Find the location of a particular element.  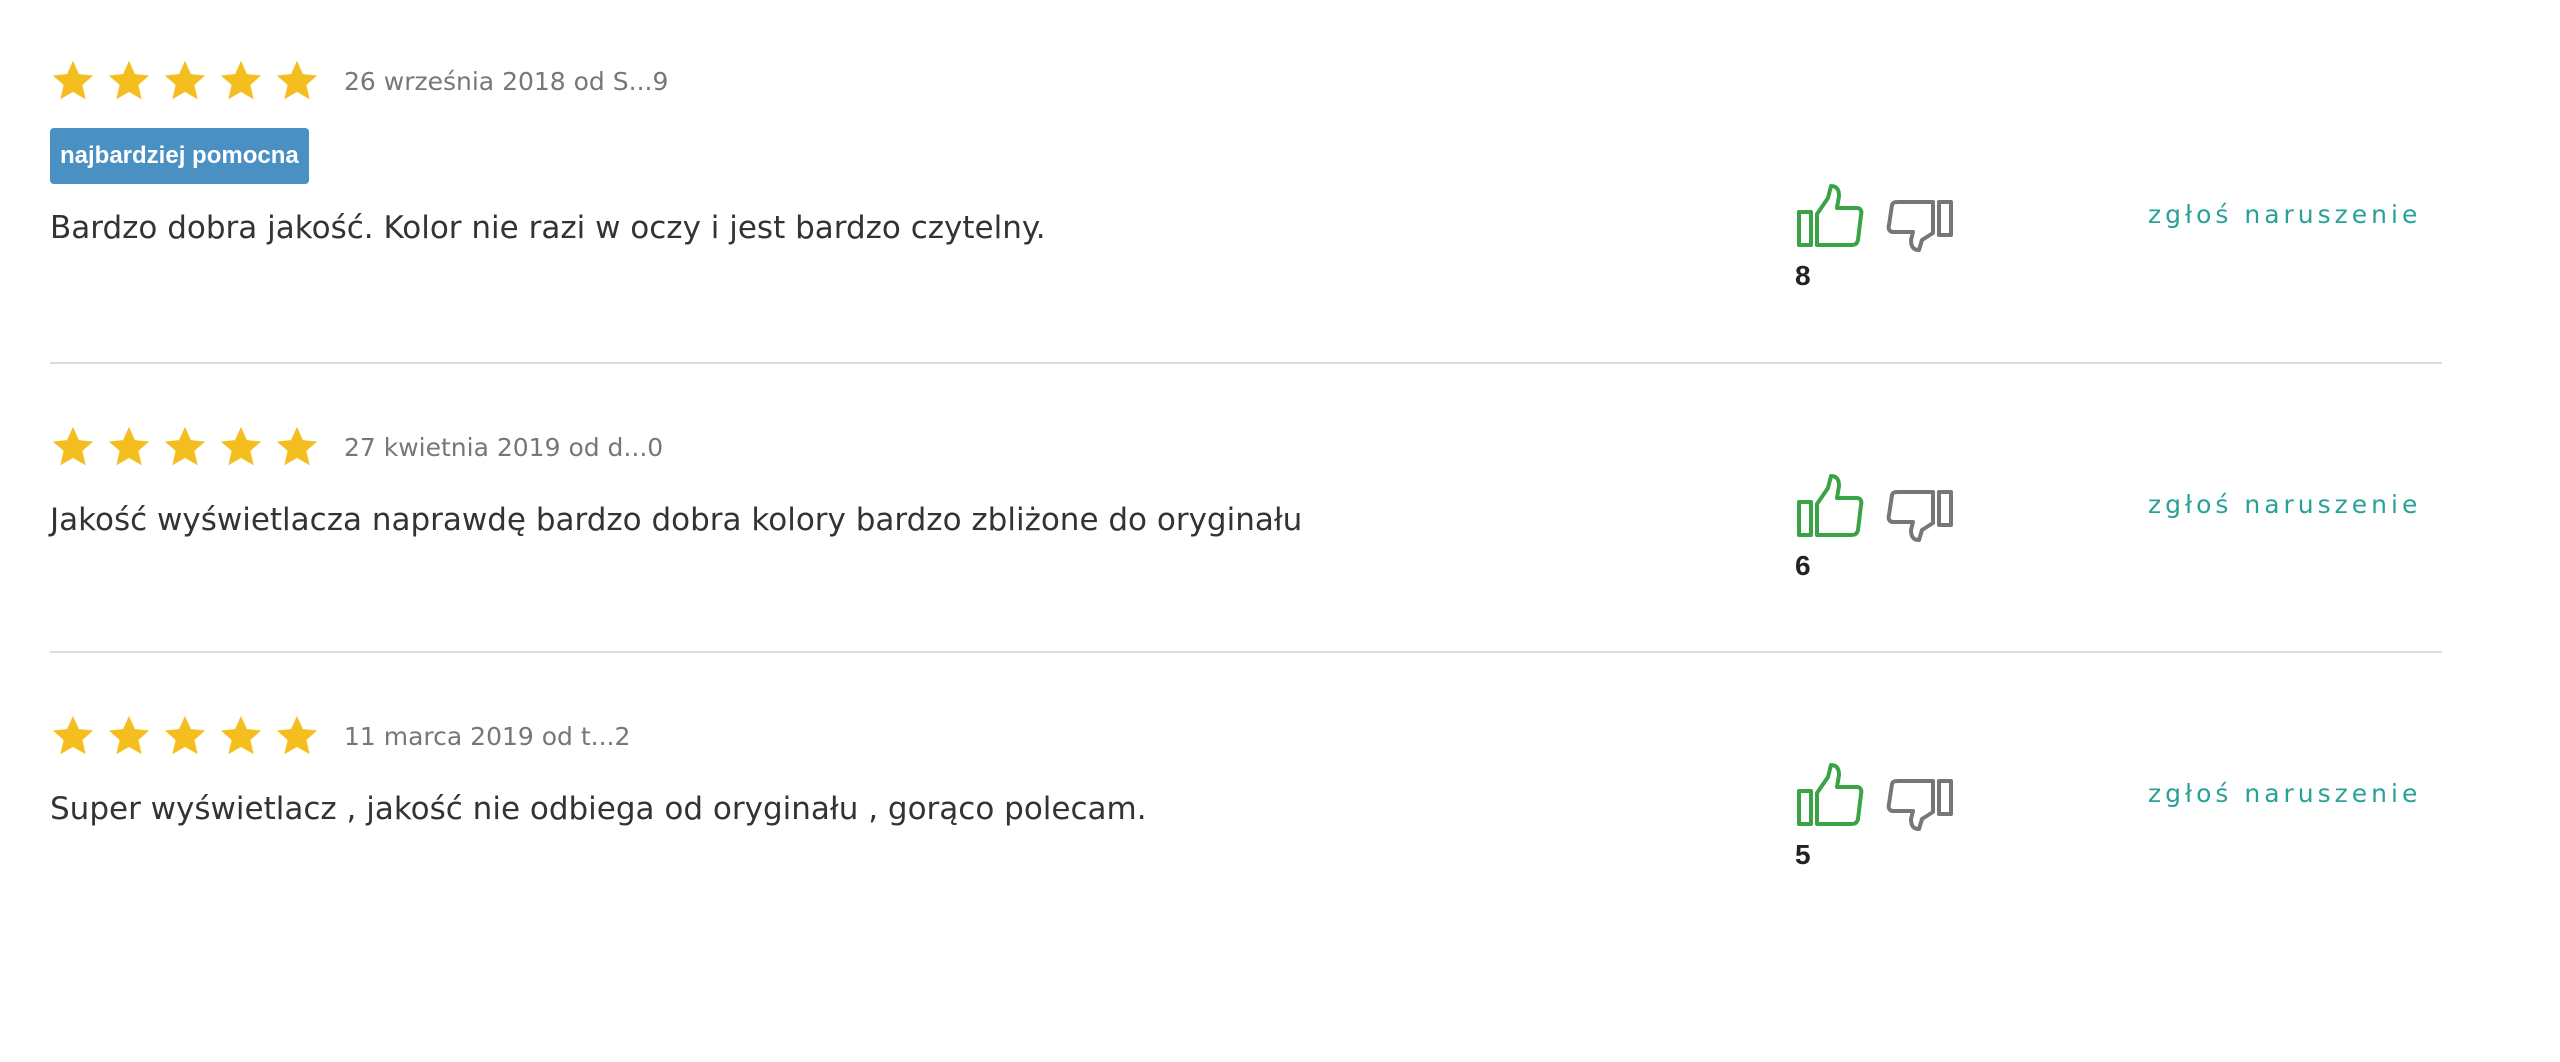

review-meta: 11 marca 2019 od t...2 is located at coordinates (487, 736).